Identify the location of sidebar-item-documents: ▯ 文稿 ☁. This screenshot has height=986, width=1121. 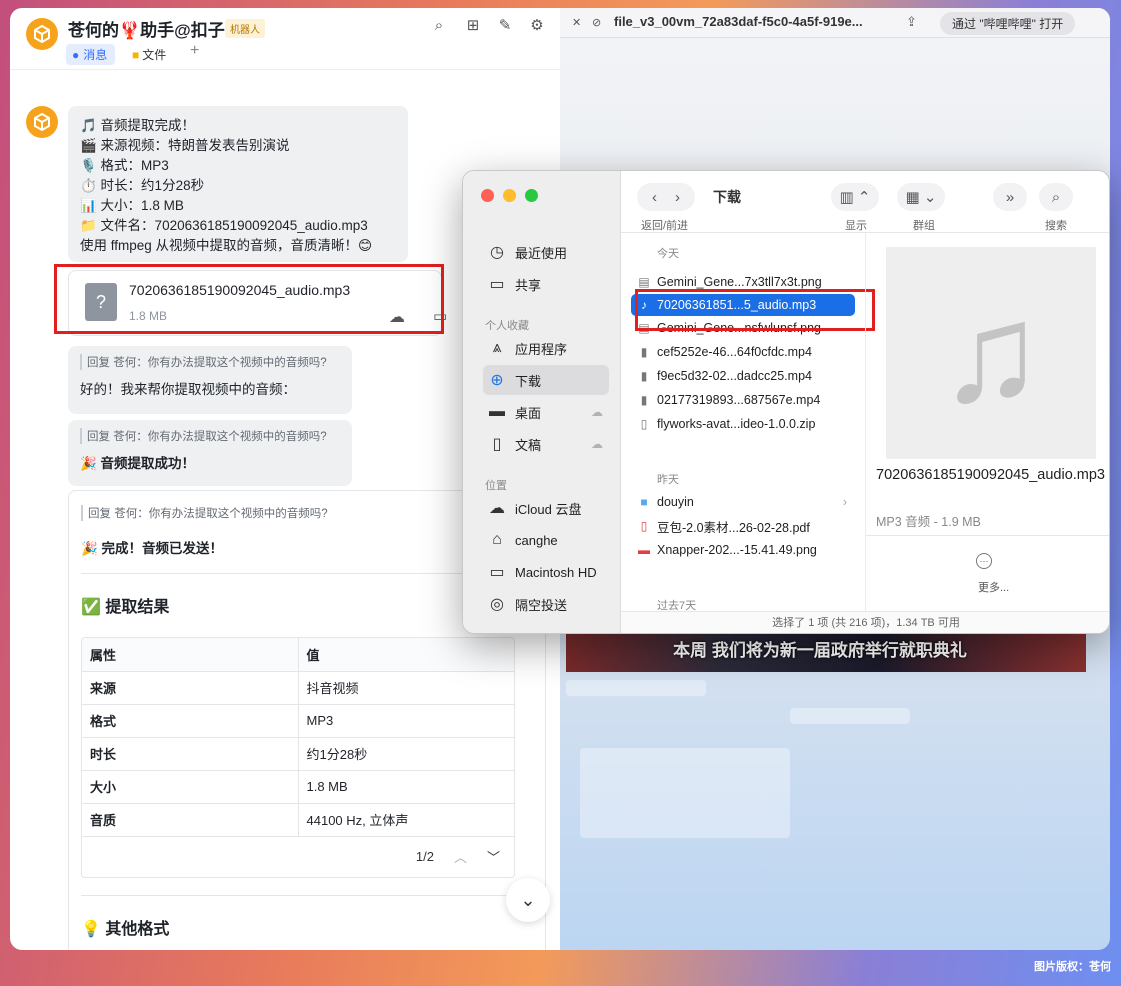
(546, 444).